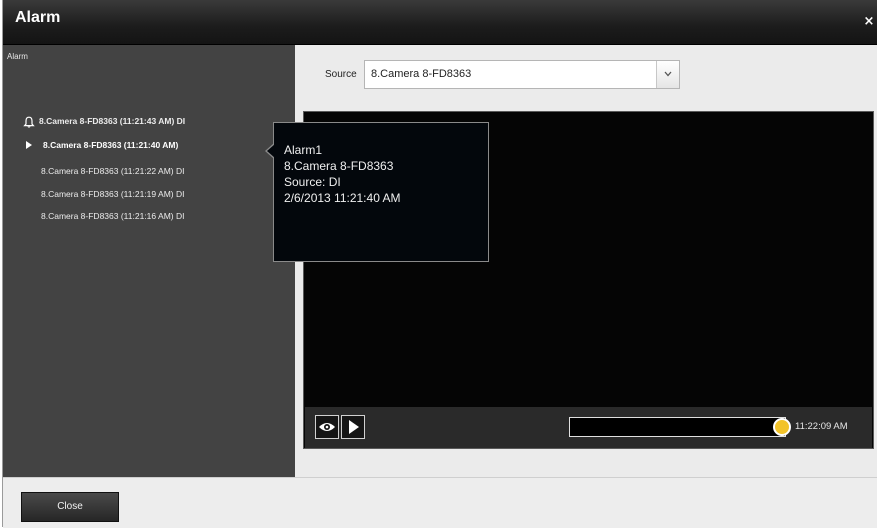 The width and height of the screenshot is (877, 528). I want to click on tooltip-source: Source: DI, so click(312, 182).